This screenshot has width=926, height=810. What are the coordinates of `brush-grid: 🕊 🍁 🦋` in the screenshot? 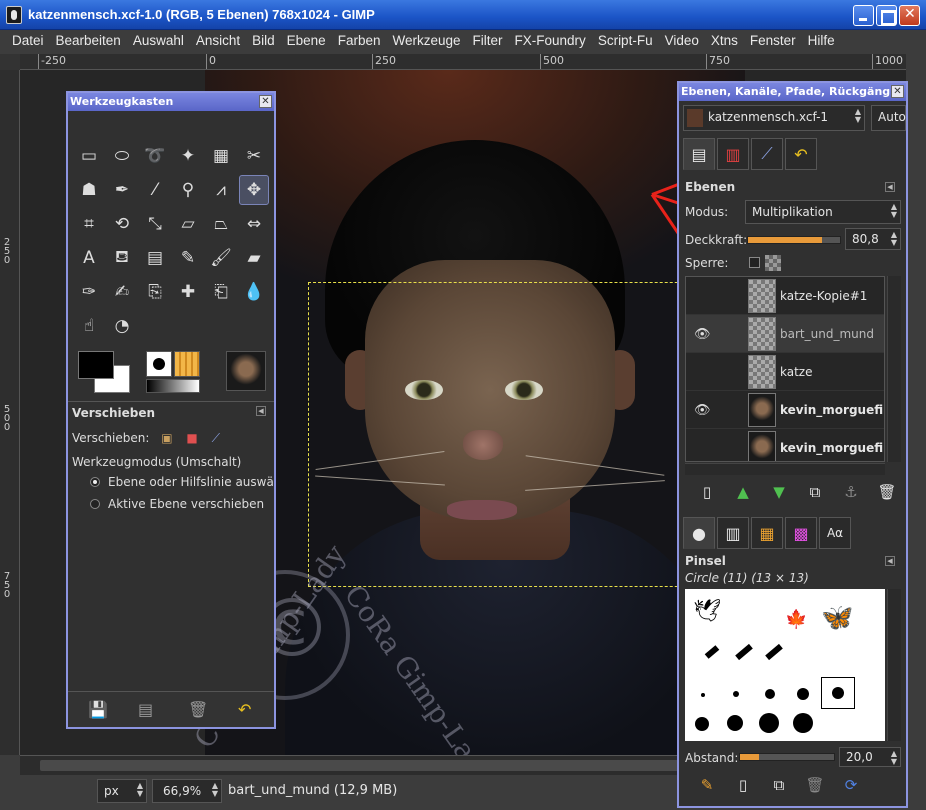 It's located at (785, 665).